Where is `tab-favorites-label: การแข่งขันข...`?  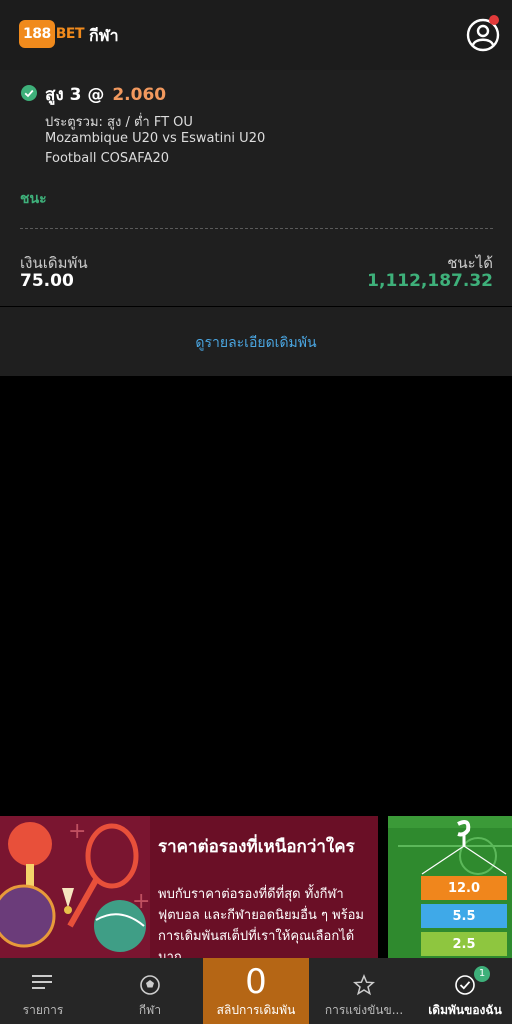 tab-favorites-label: การแข่งขันข... is located at coordinates (364, 1010).